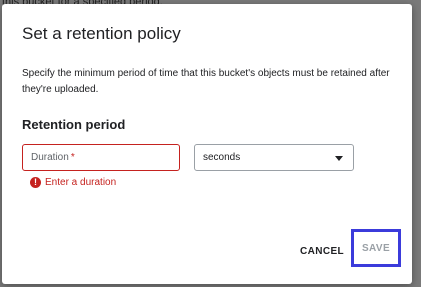 This screenshot has height=287, width=421. I want to click on duration-field: Duration *, so click(101, 157).